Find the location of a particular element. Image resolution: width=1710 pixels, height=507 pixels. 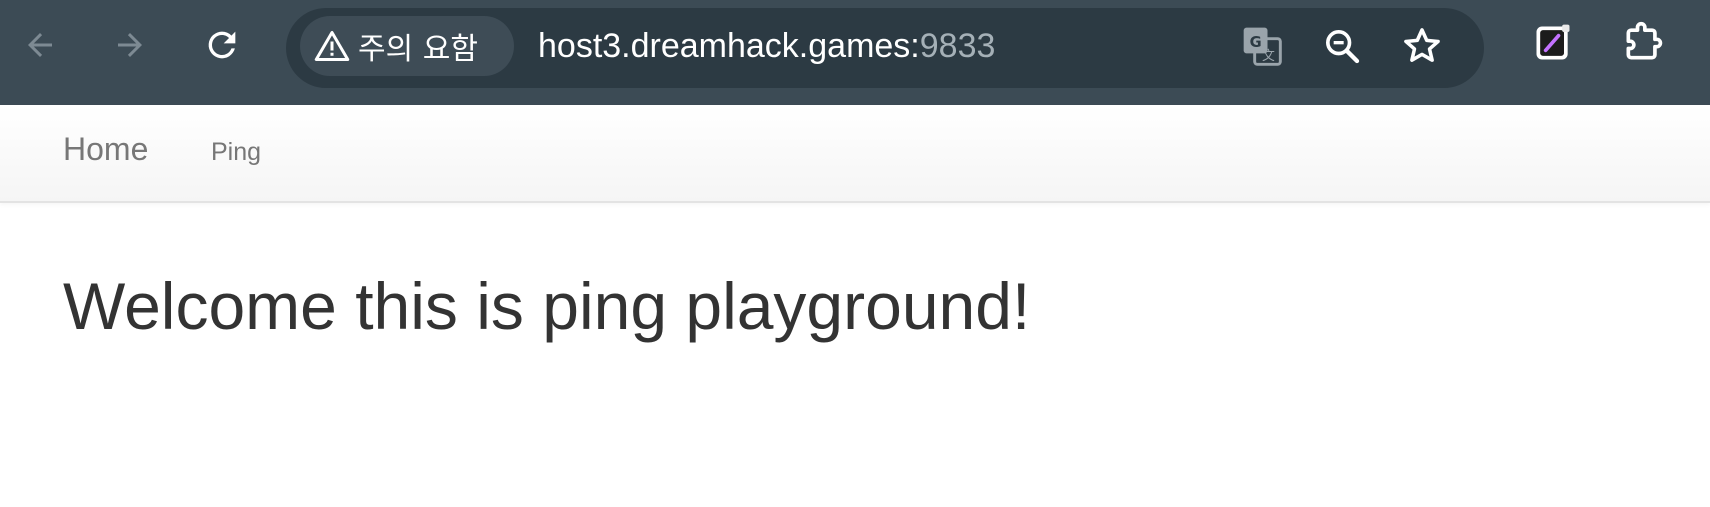

url-port: 9833 is located at coordinates (957, 46).